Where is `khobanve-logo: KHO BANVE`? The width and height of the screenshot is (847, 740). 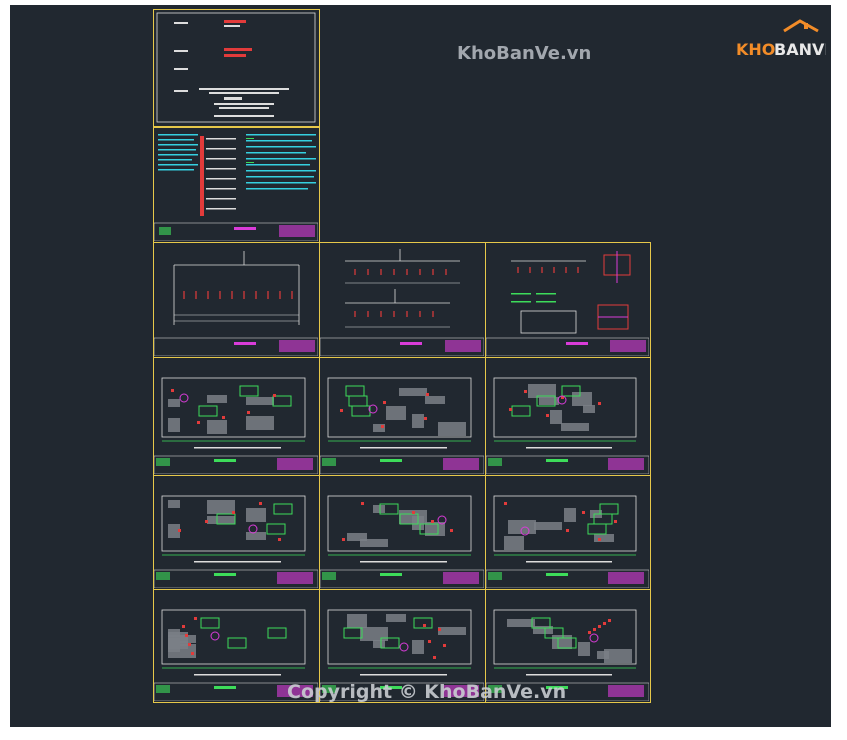 khobanve-logo: KHO BANVE is located at coordinates (781, 39).